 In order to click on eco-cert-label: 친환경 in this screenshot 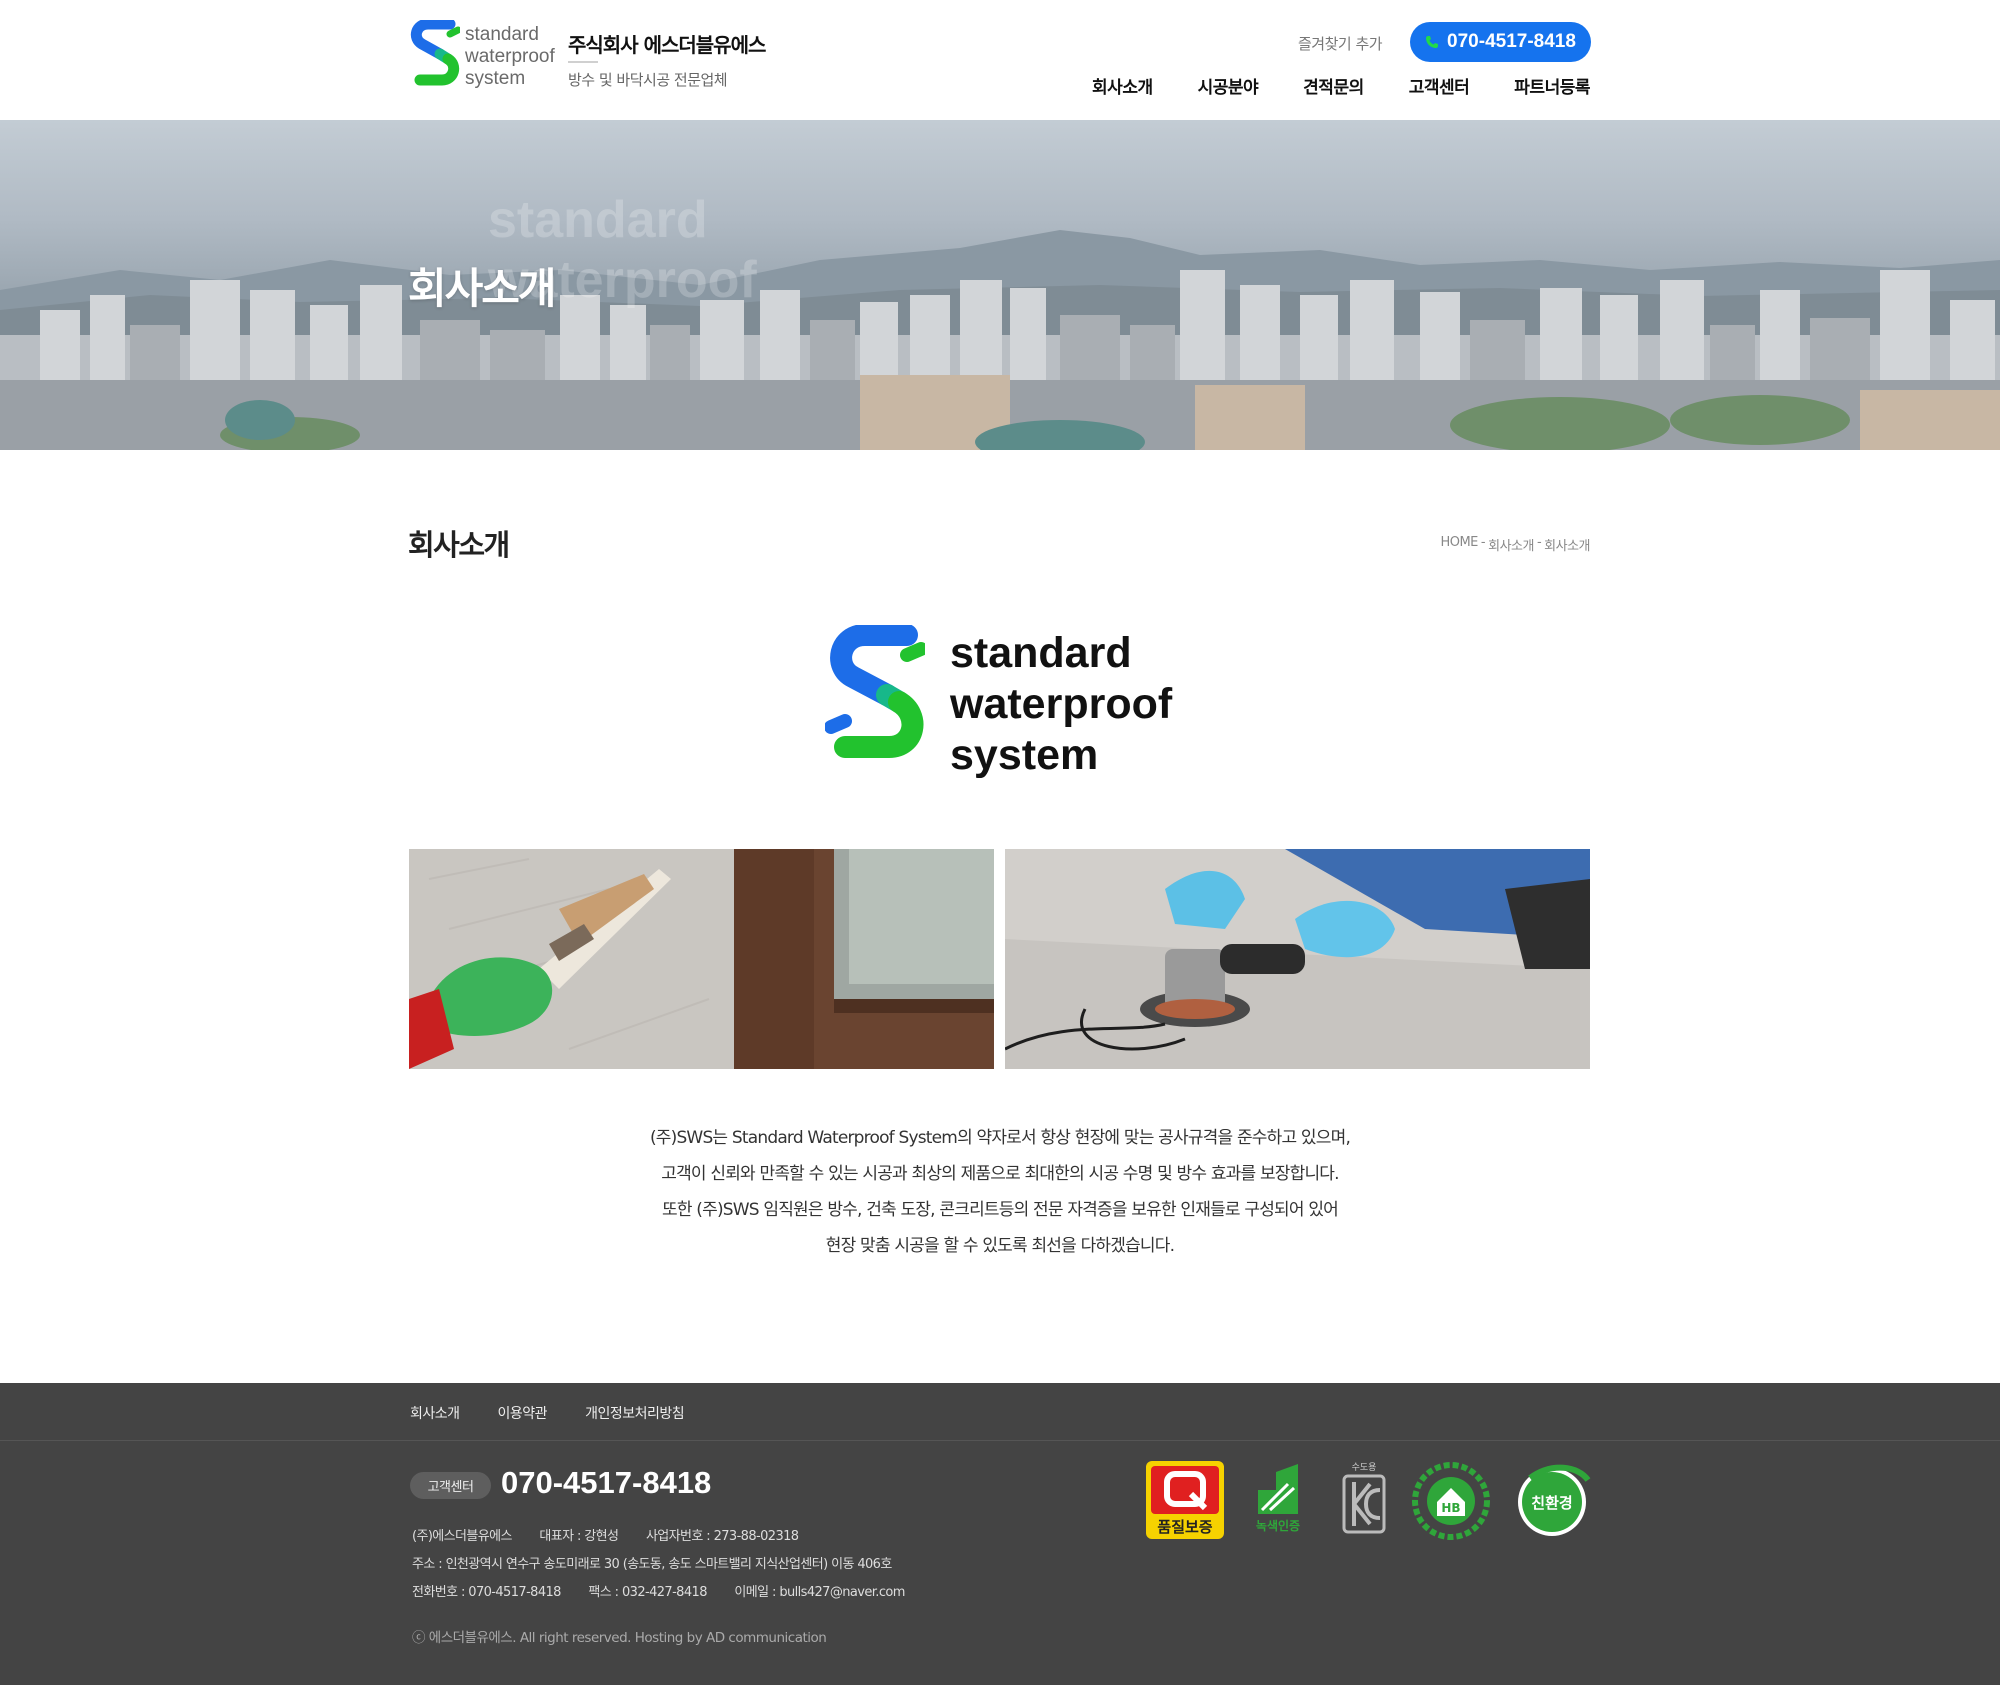, I will do `click(1551, 1503)`.